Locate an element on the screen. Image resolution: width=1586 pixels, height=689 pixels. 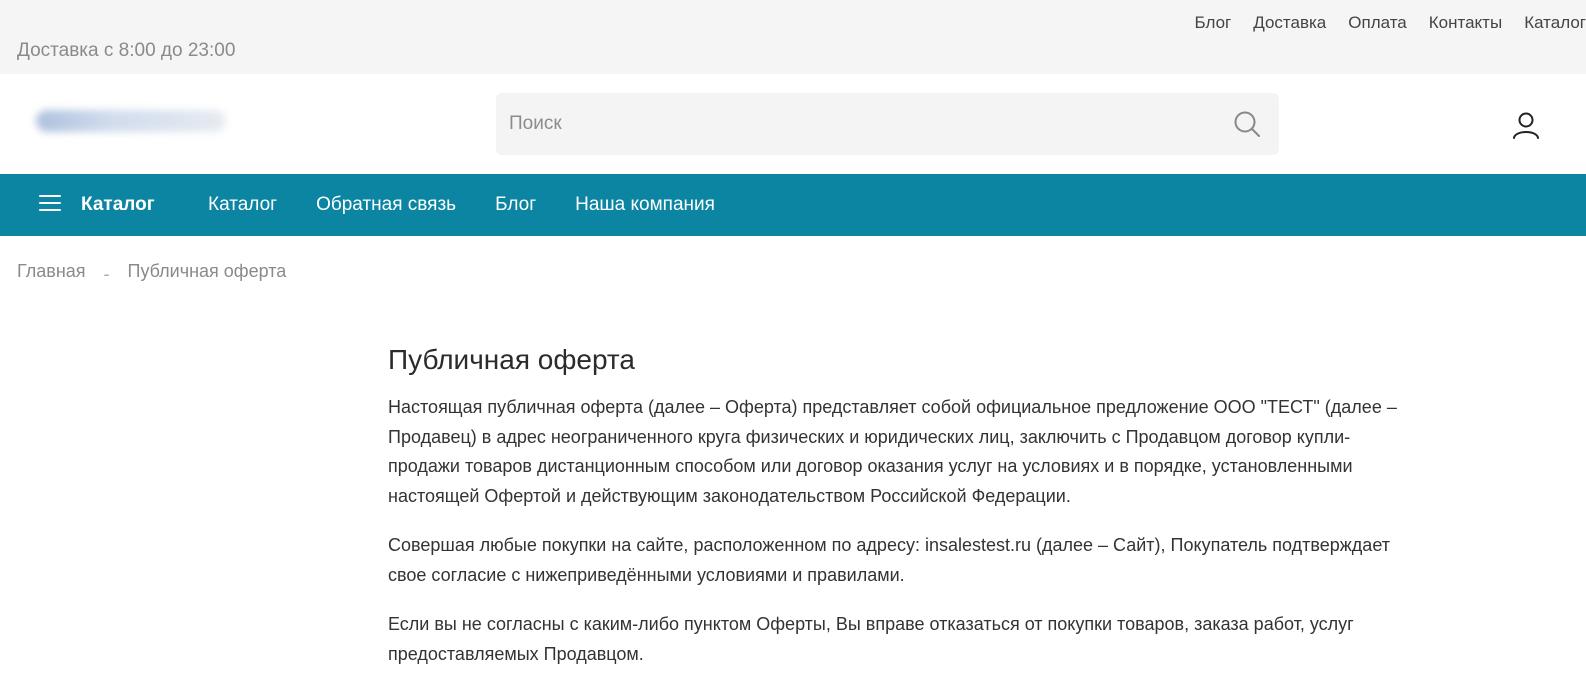
search-box is located at coordinates (887, 124).